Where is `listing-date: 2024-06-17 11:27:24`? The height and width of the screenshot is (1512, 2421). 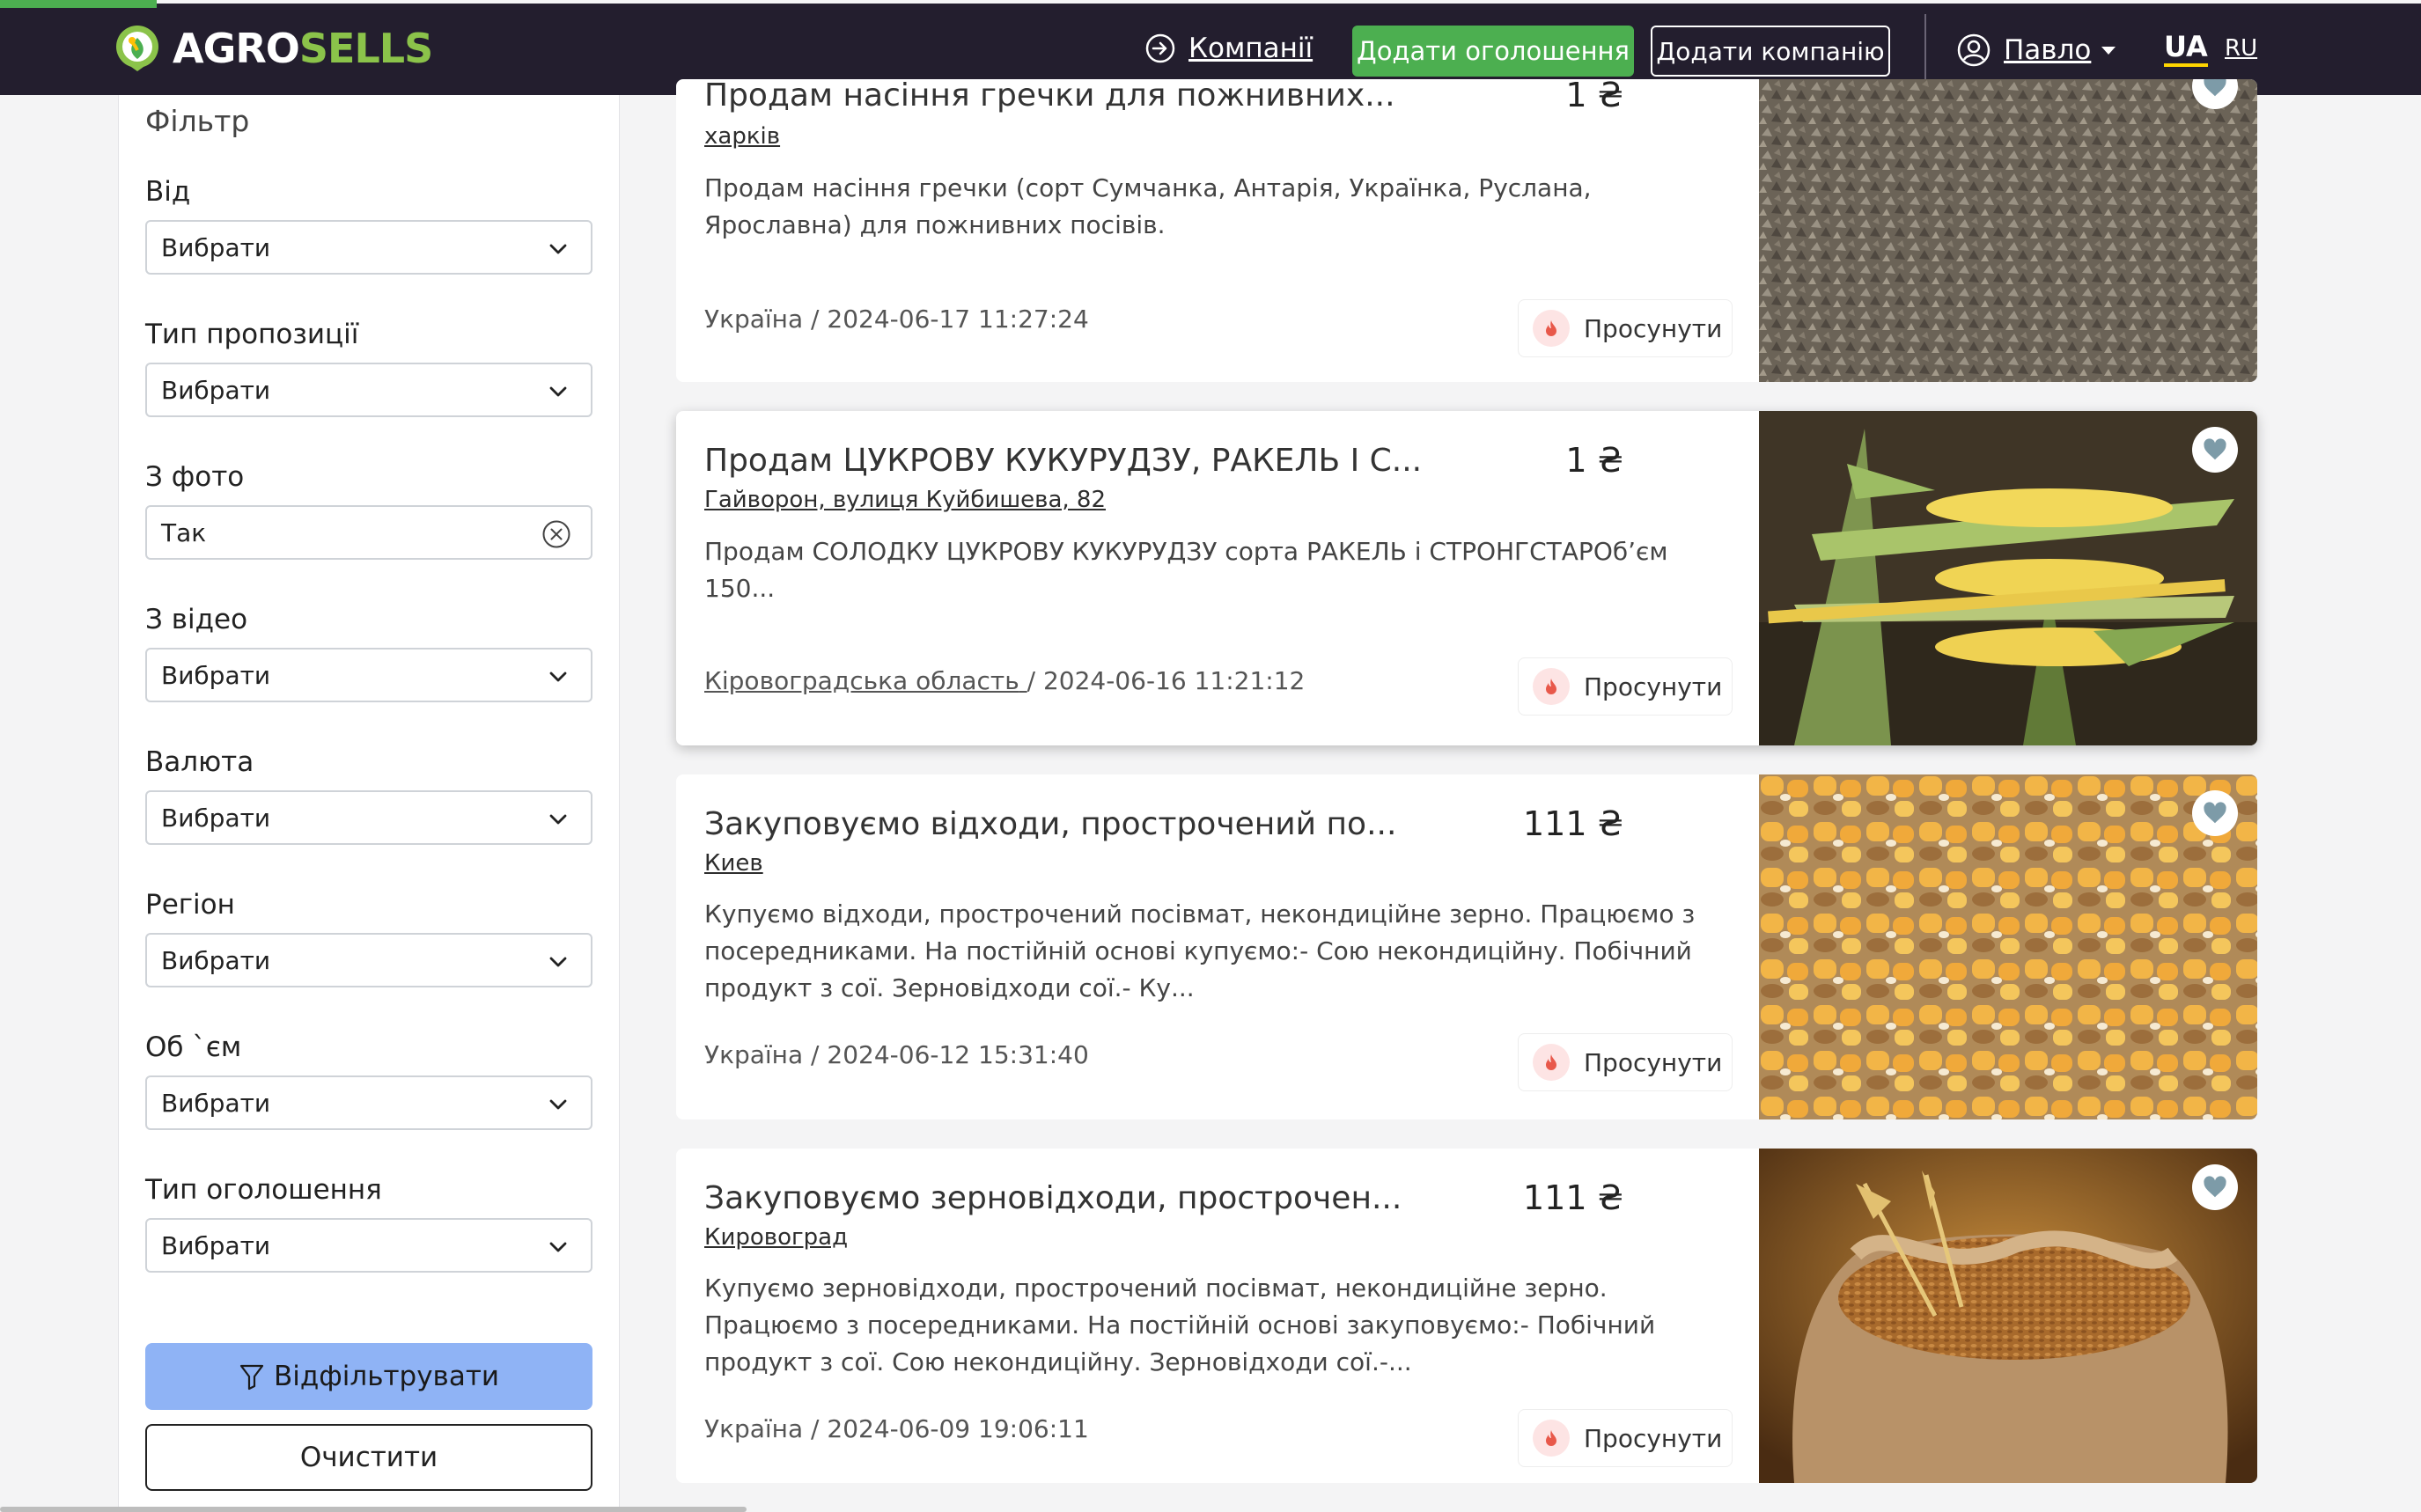 listing-date: 2024-06-17 11:27:24 is located at coordinates (958, 320).